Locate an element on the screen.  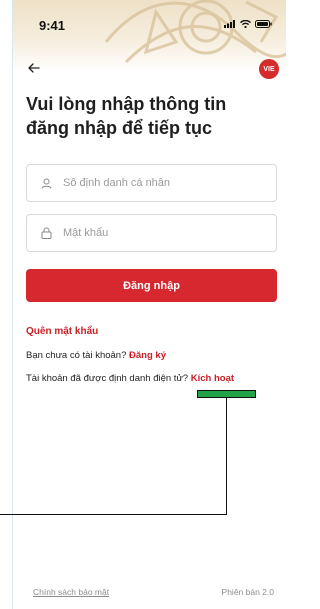
register-link: Đăng ký is located at coordinates (147, 355).